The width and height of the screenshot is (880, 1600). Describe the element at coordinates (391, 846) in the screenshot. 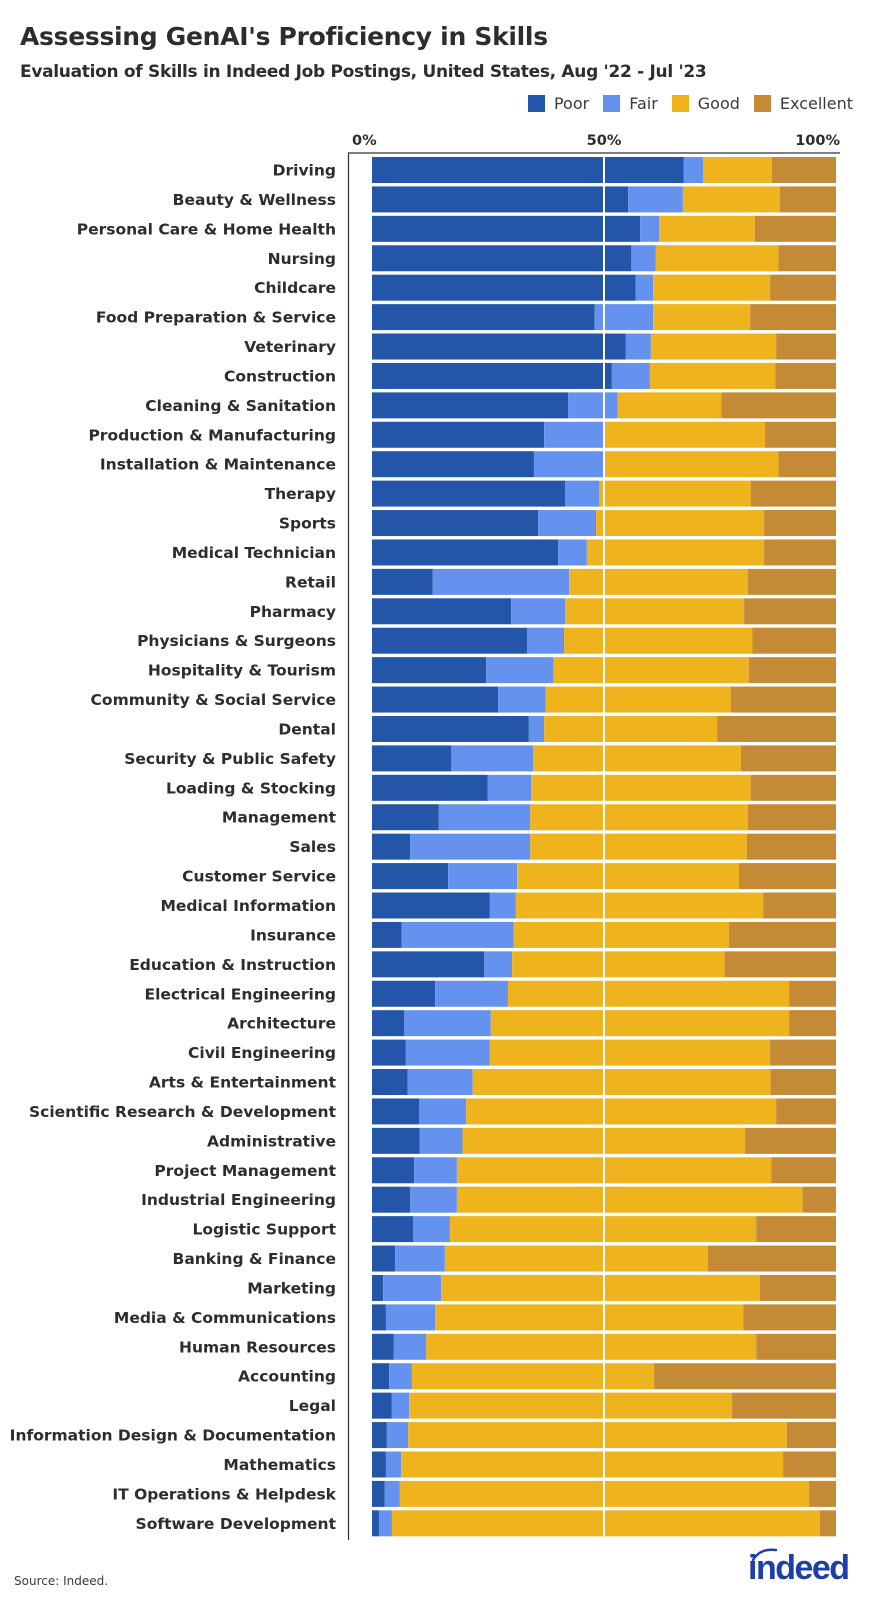

I see `bar-segment-poor-sales` at that location.